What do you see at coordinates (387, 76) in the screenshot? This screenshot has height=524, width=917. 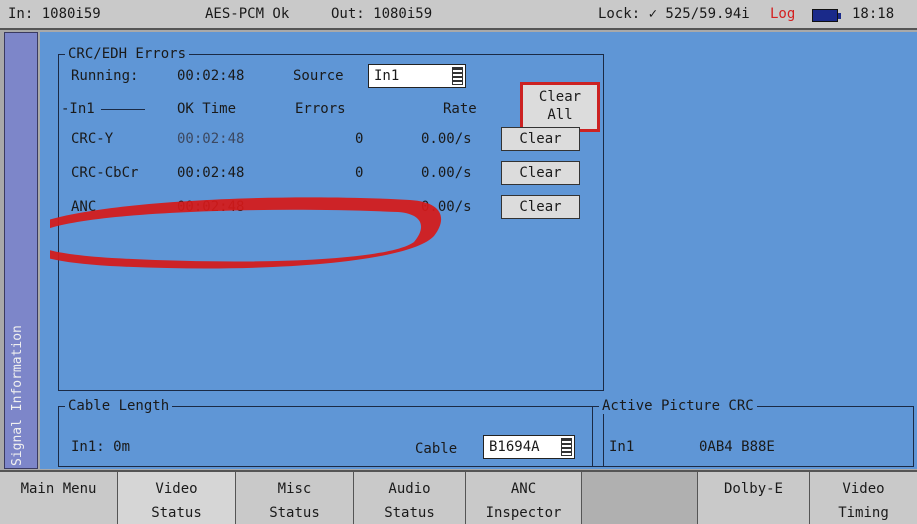 I see `source-value: In1` at bounding box center [387, 76].